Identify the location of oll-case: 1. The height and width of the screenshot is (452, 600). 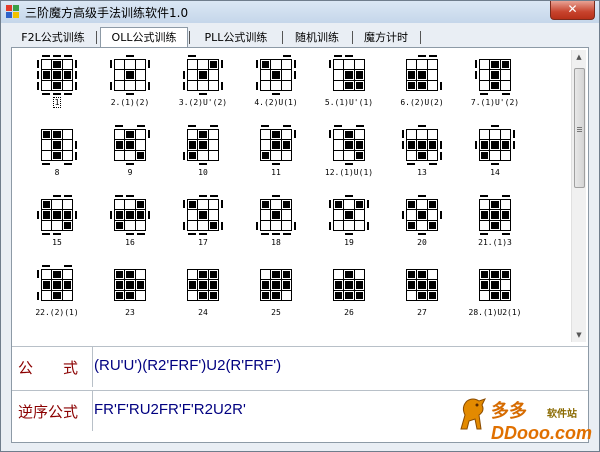
(57, 85).